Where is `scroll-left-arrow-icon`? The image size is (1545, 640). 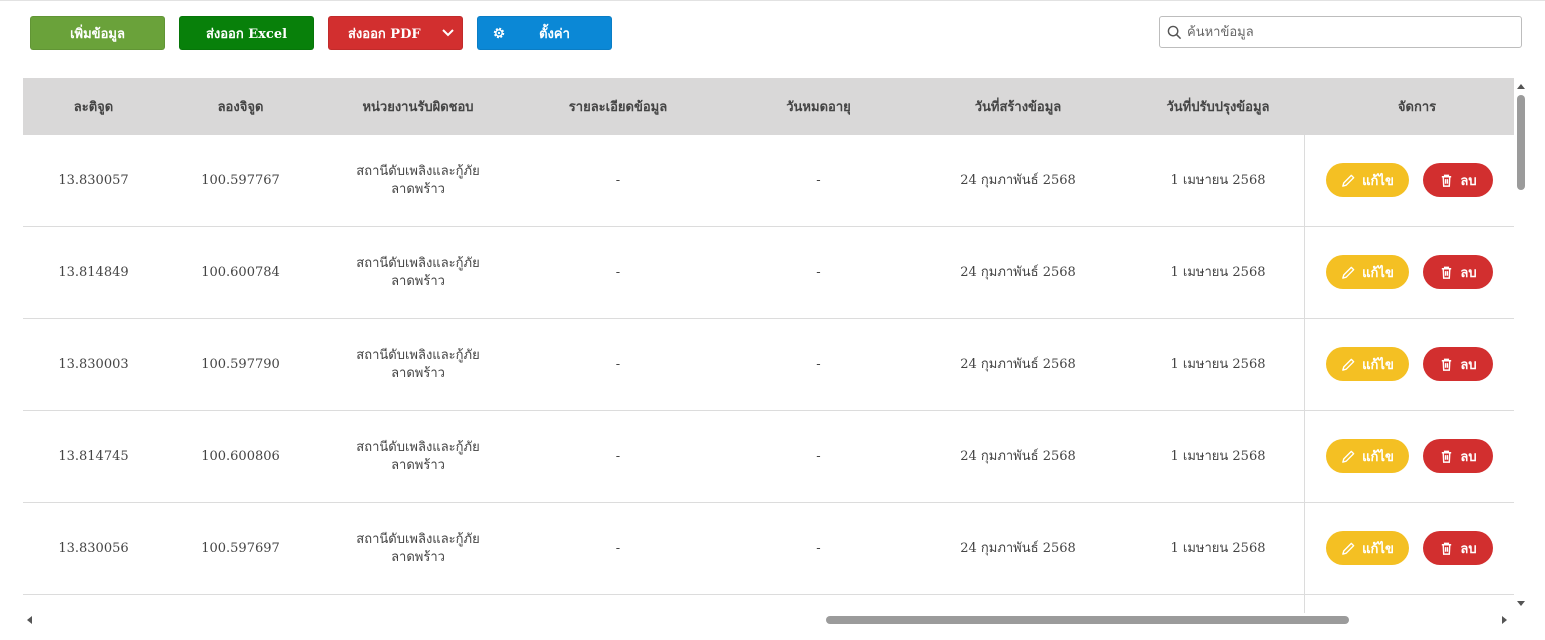 scroll-left-arrow-icon is located at coordinates (29, 620).